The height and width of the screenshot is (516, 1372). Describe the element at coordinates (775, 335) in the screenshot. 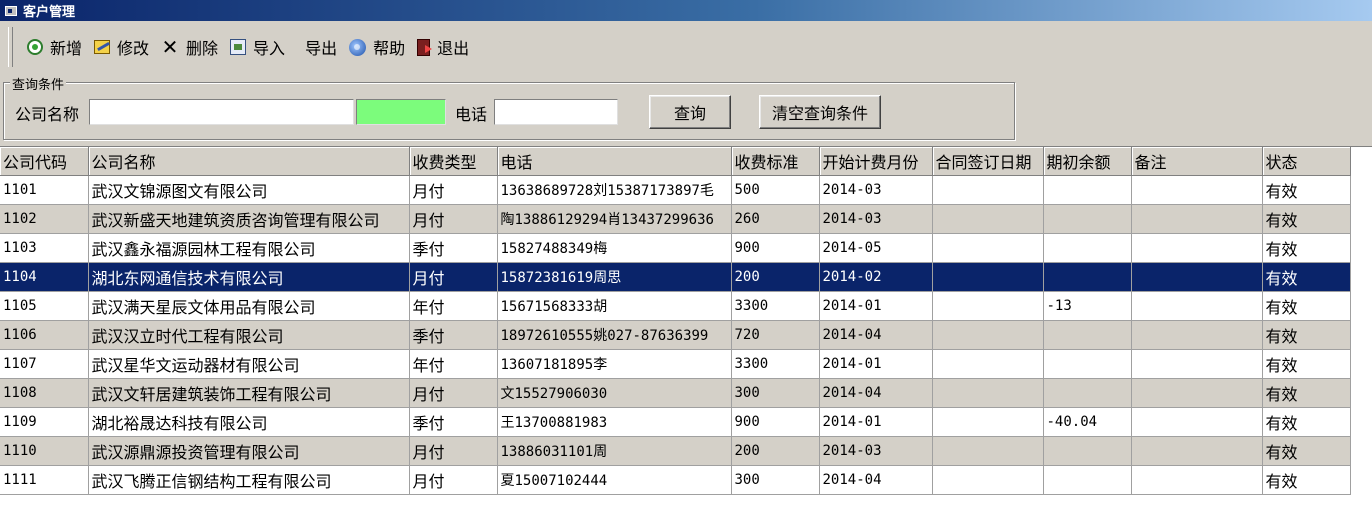

I see `table-cell: 720` at that location.